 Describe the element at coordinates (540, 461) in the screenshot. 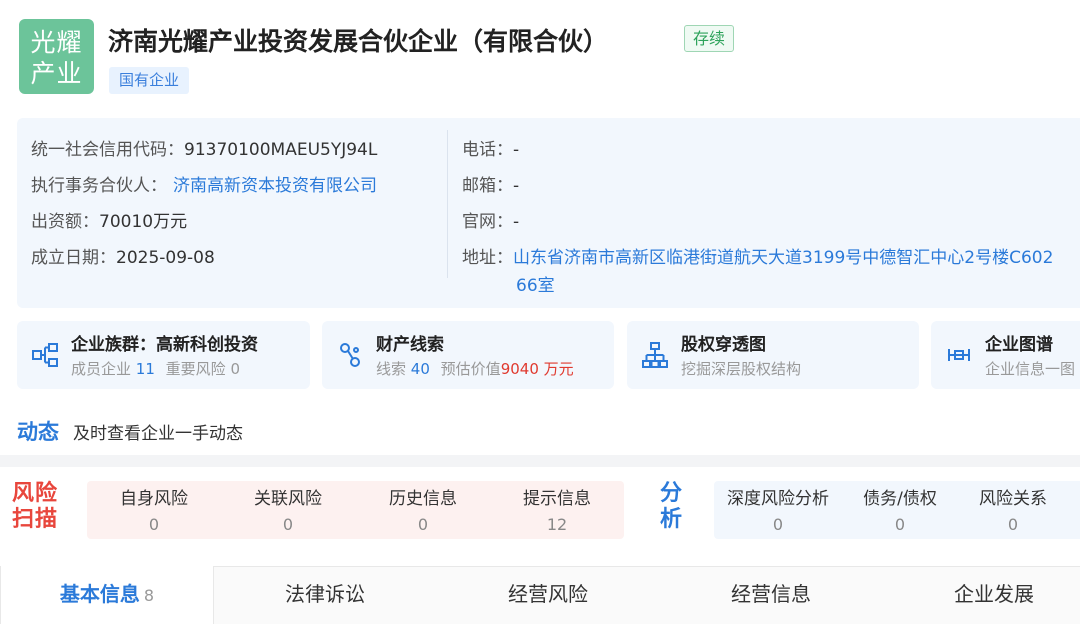

I see `section-separator` at that location.